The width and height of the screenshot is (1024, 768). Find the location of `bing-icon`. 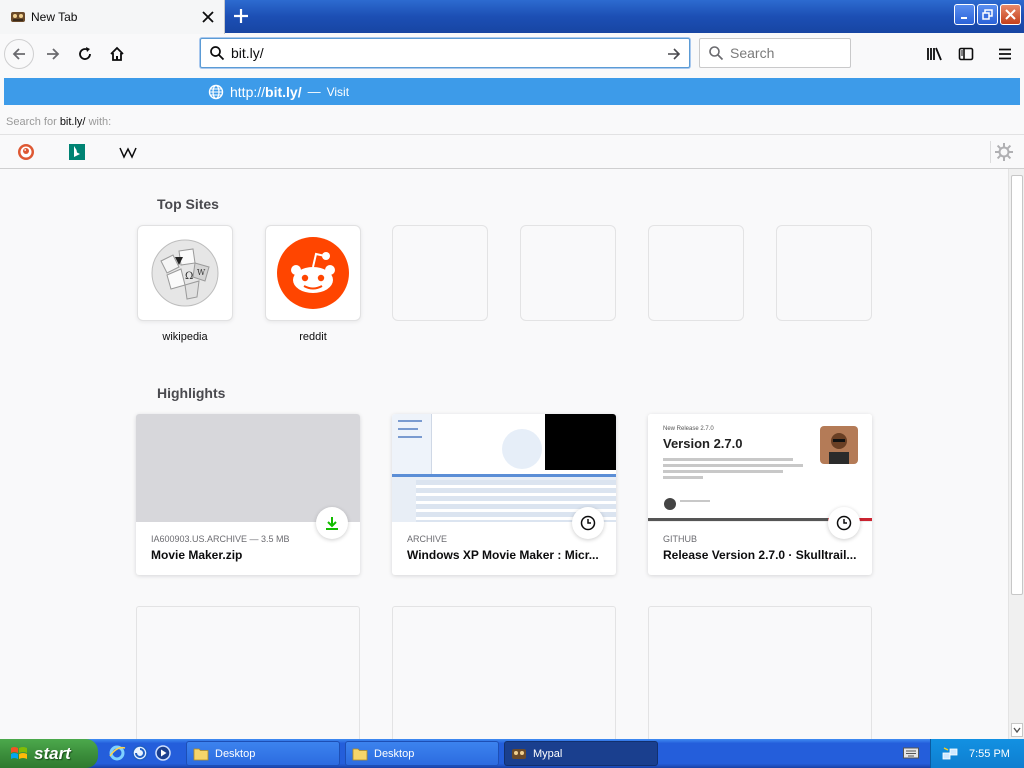

bing-icon is located at coordinates (77, 152).